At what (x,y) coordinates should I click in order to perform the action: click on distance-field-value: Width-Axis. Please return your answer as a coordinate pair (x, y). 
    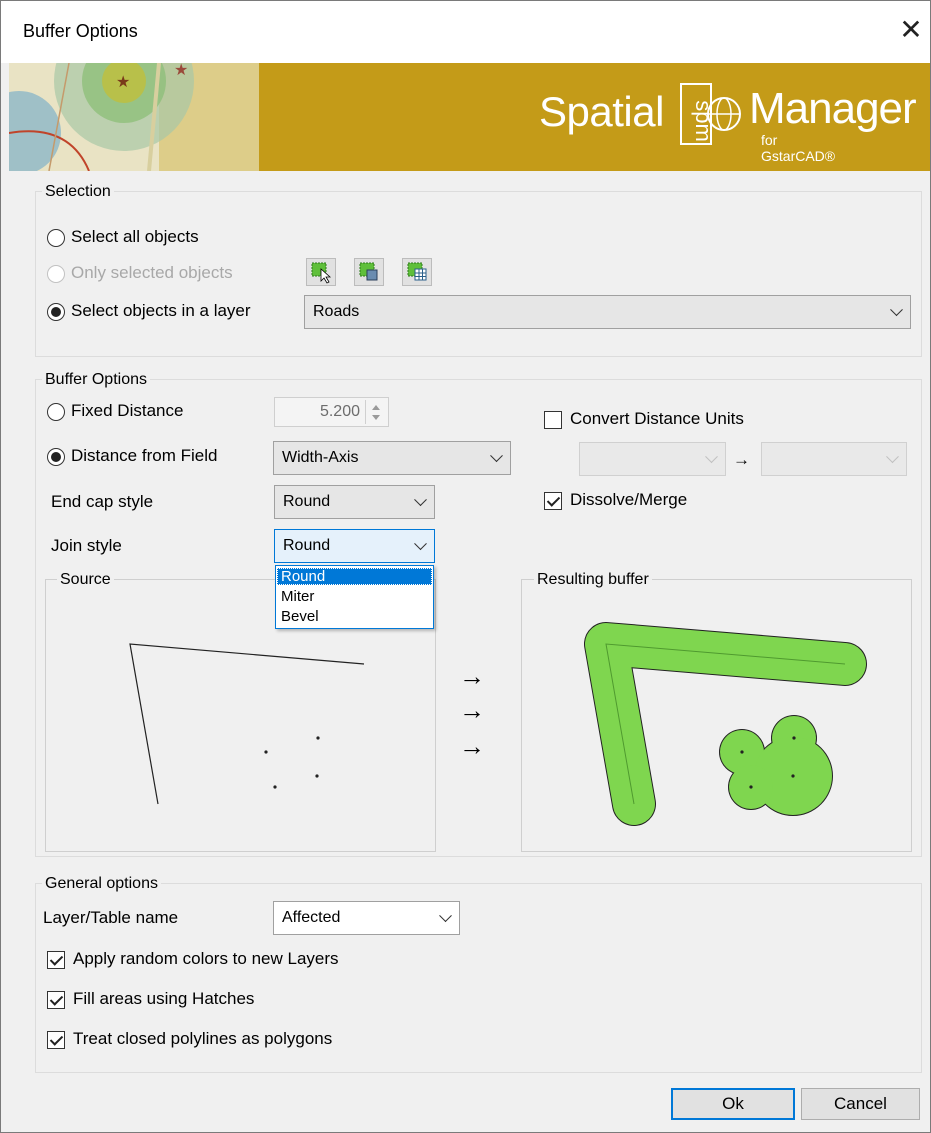
    Looking at the image, I should click on (320, 457).